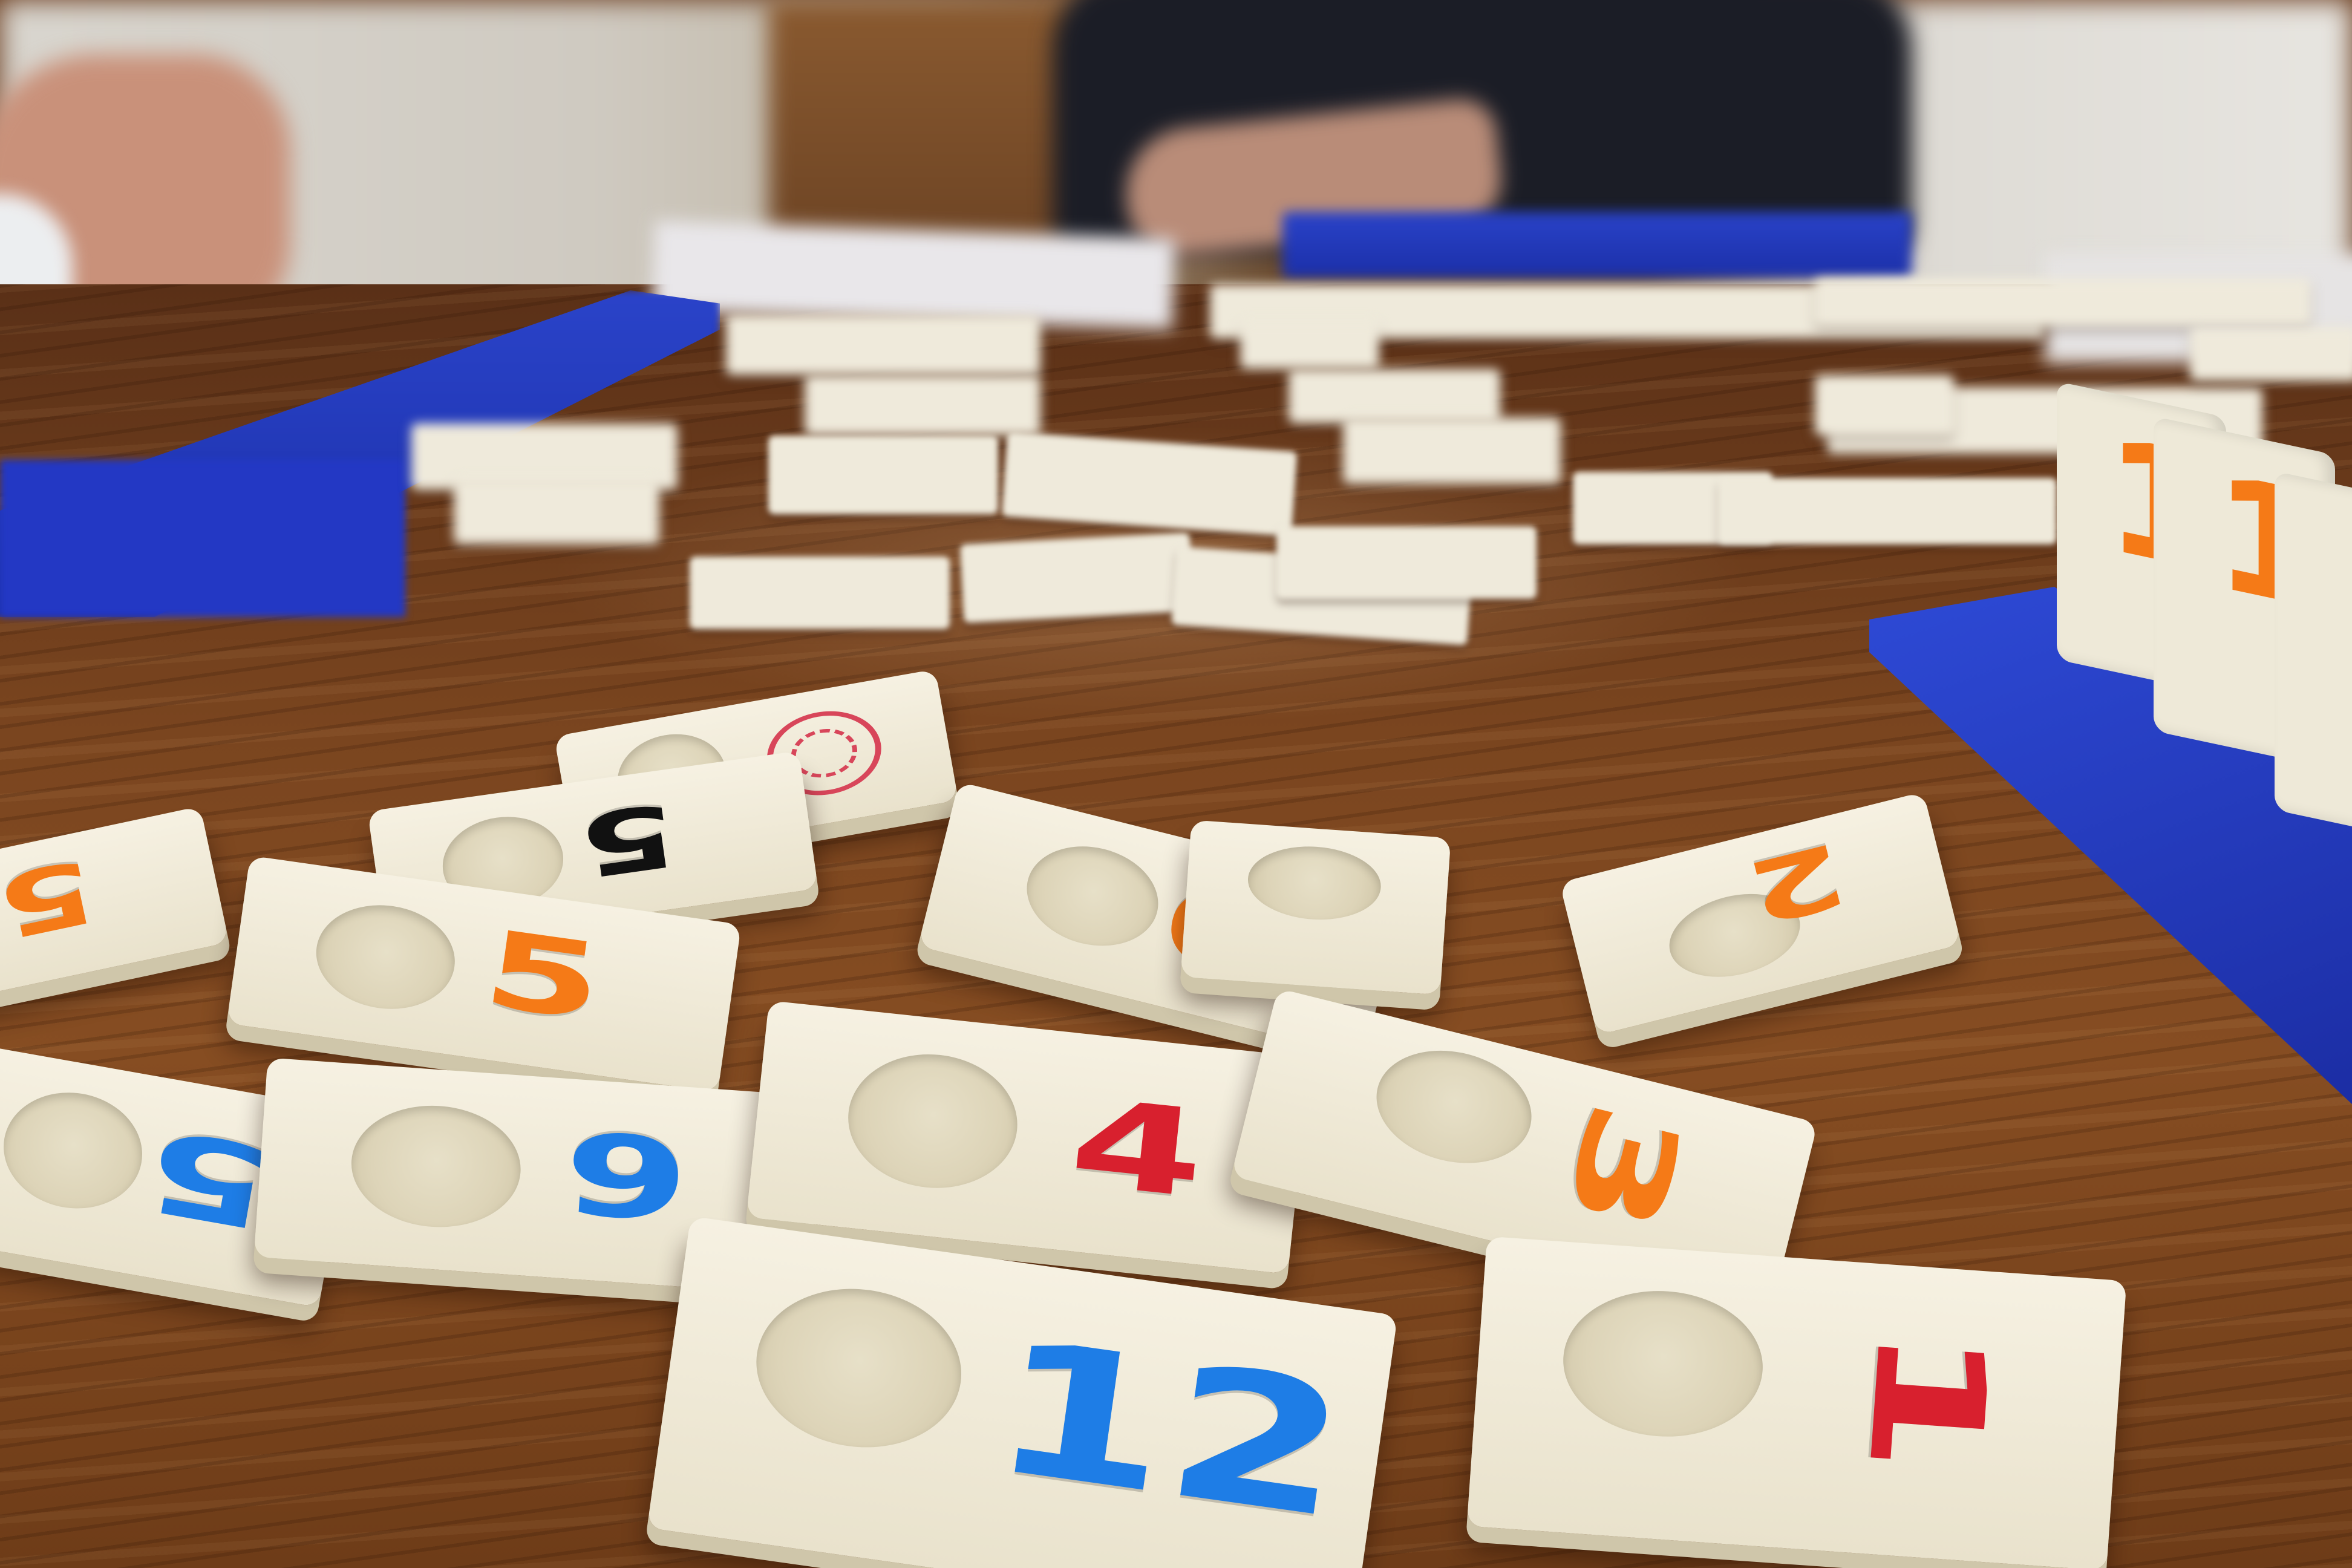 This screenshot has width=2352, height=1568. I want to click on tile-number: 12, so click(1169, 1429).